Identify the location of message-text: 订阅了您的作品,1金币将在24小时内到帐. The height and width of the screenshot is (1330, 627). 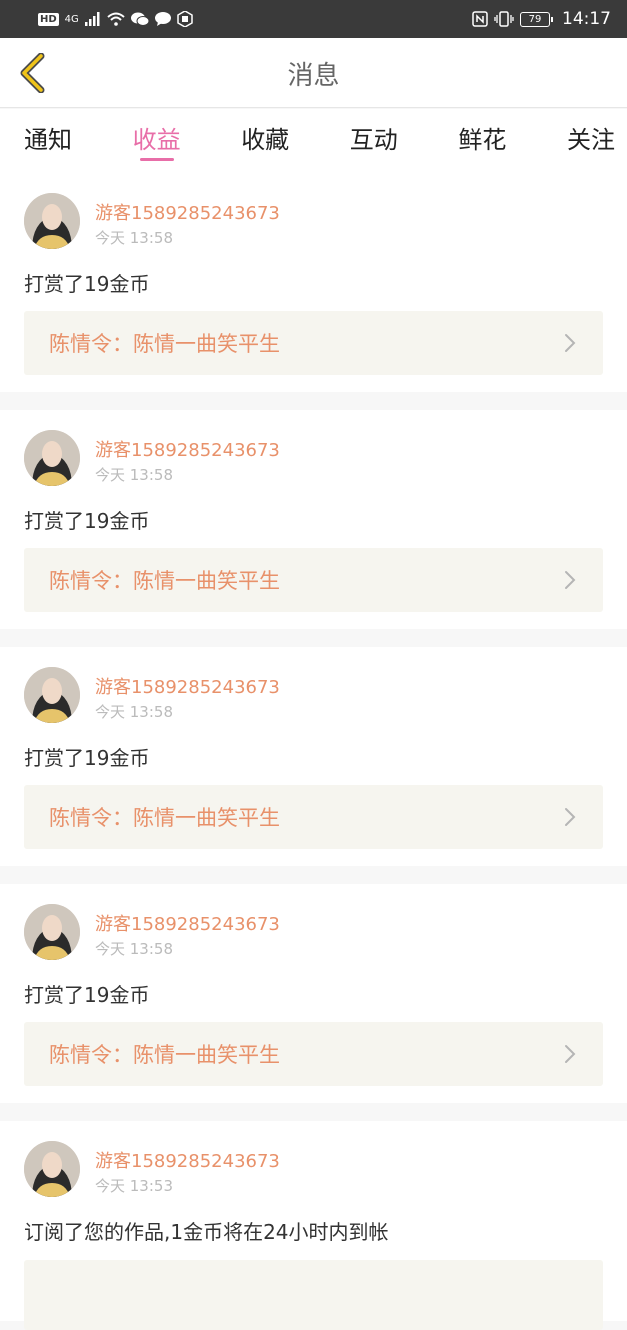
(206, 1232).